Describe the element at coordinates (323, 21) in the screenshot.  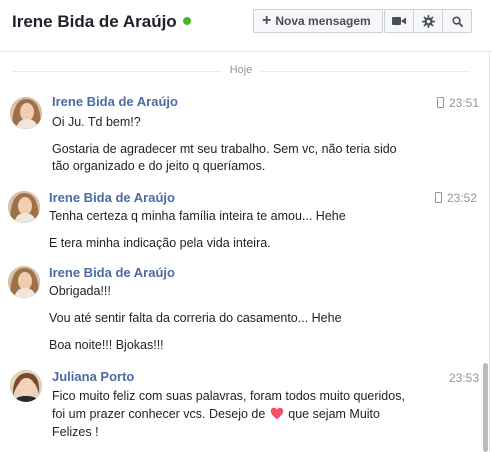
I see `new-message-label: Nova mensagem` at that location.